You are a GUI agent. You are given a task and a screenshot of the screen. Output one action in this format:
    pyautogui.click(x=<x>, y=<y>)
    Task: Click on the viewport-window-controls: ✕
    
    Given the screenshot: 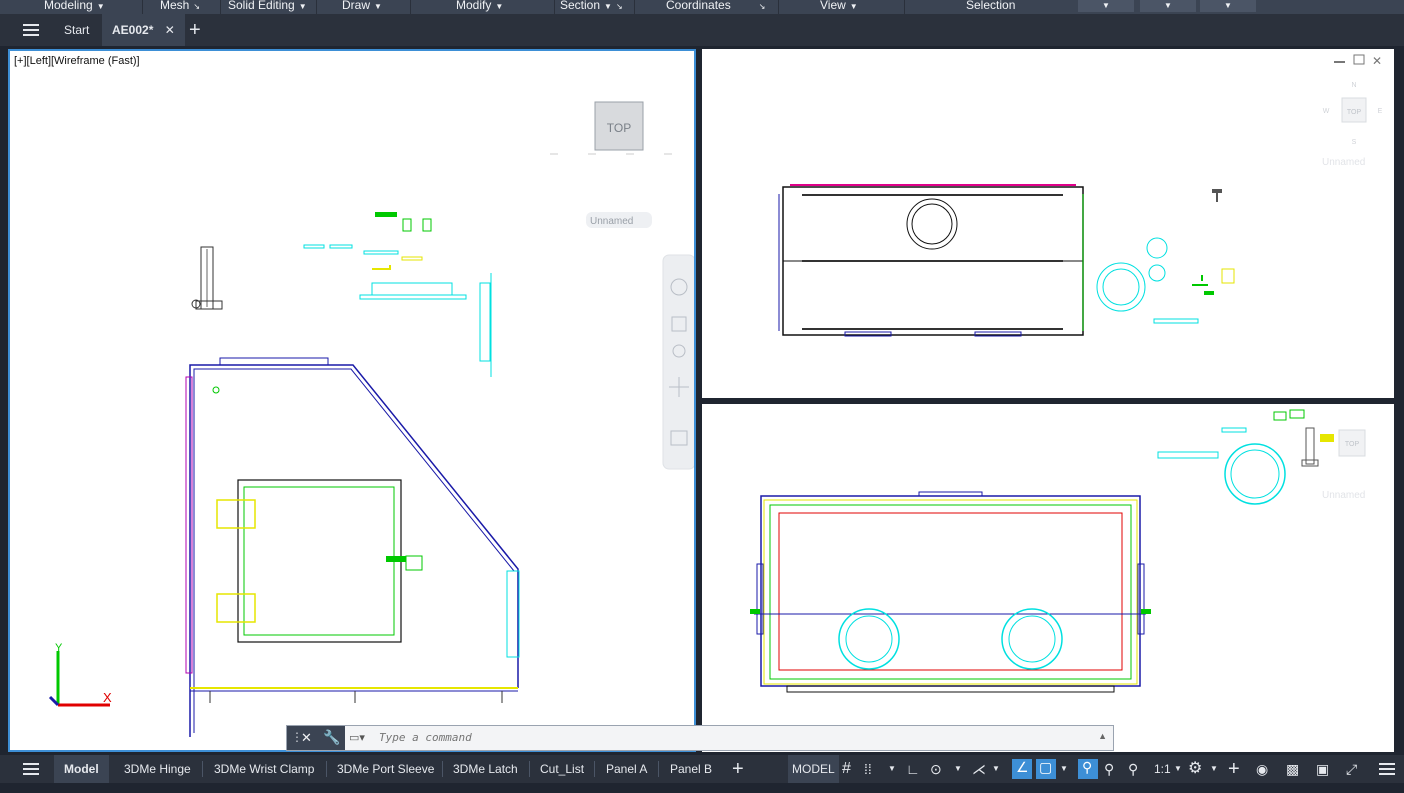 What is the action you would take?
    pyautogui.click(x=1358, y=61)
    